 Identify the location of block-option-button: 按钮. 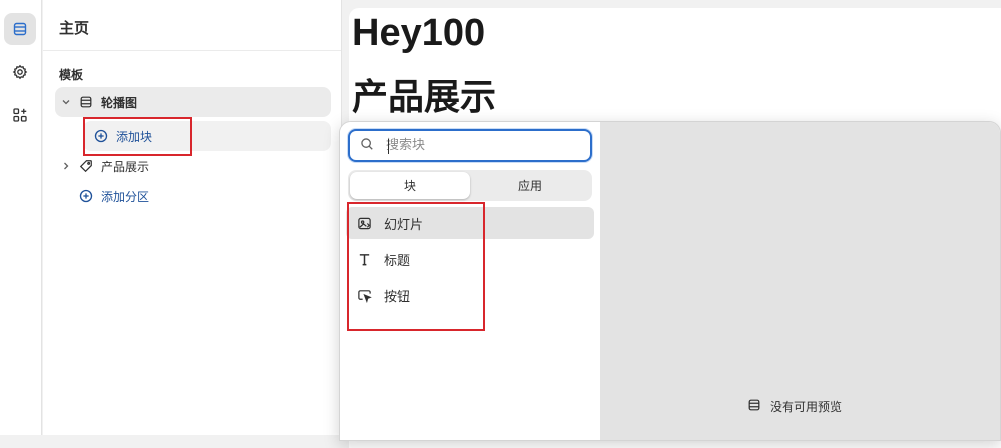
(470, 295).